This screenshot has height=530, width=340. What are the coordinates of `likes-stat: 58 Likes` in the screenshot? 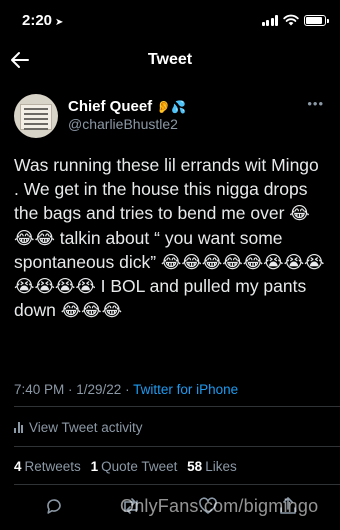 It's located at (212, 466).